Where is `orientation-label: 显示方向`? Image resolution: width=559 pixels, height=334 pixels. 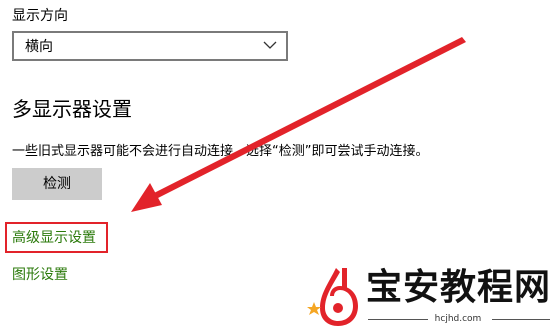 orientation-label: 显示方向 is located at coordinates (40, 16).